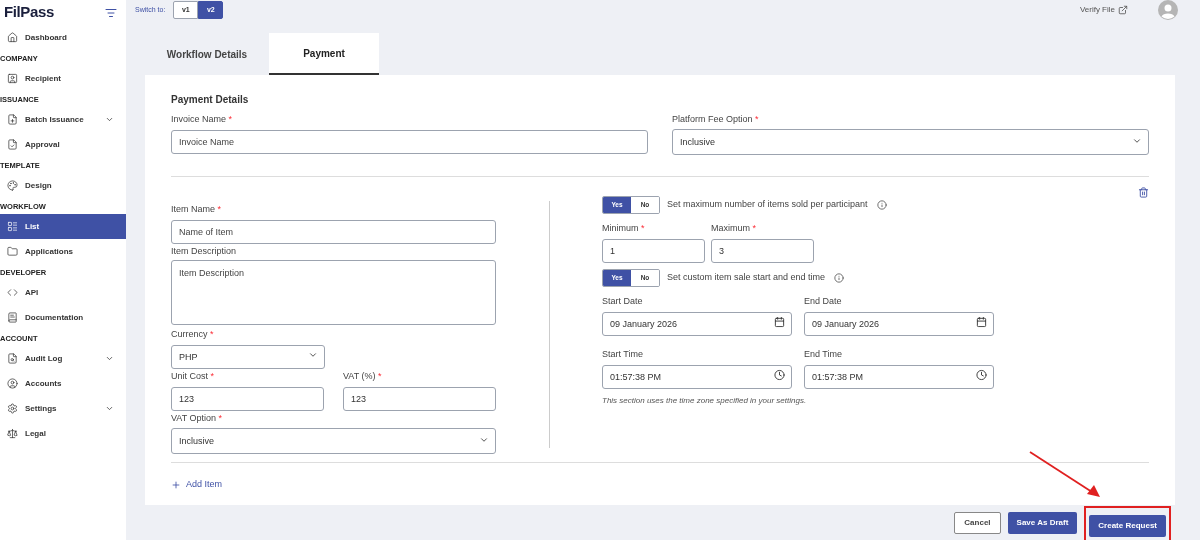 The image size is (1200, 540). I want to click on home-icon, so click(12, 37).